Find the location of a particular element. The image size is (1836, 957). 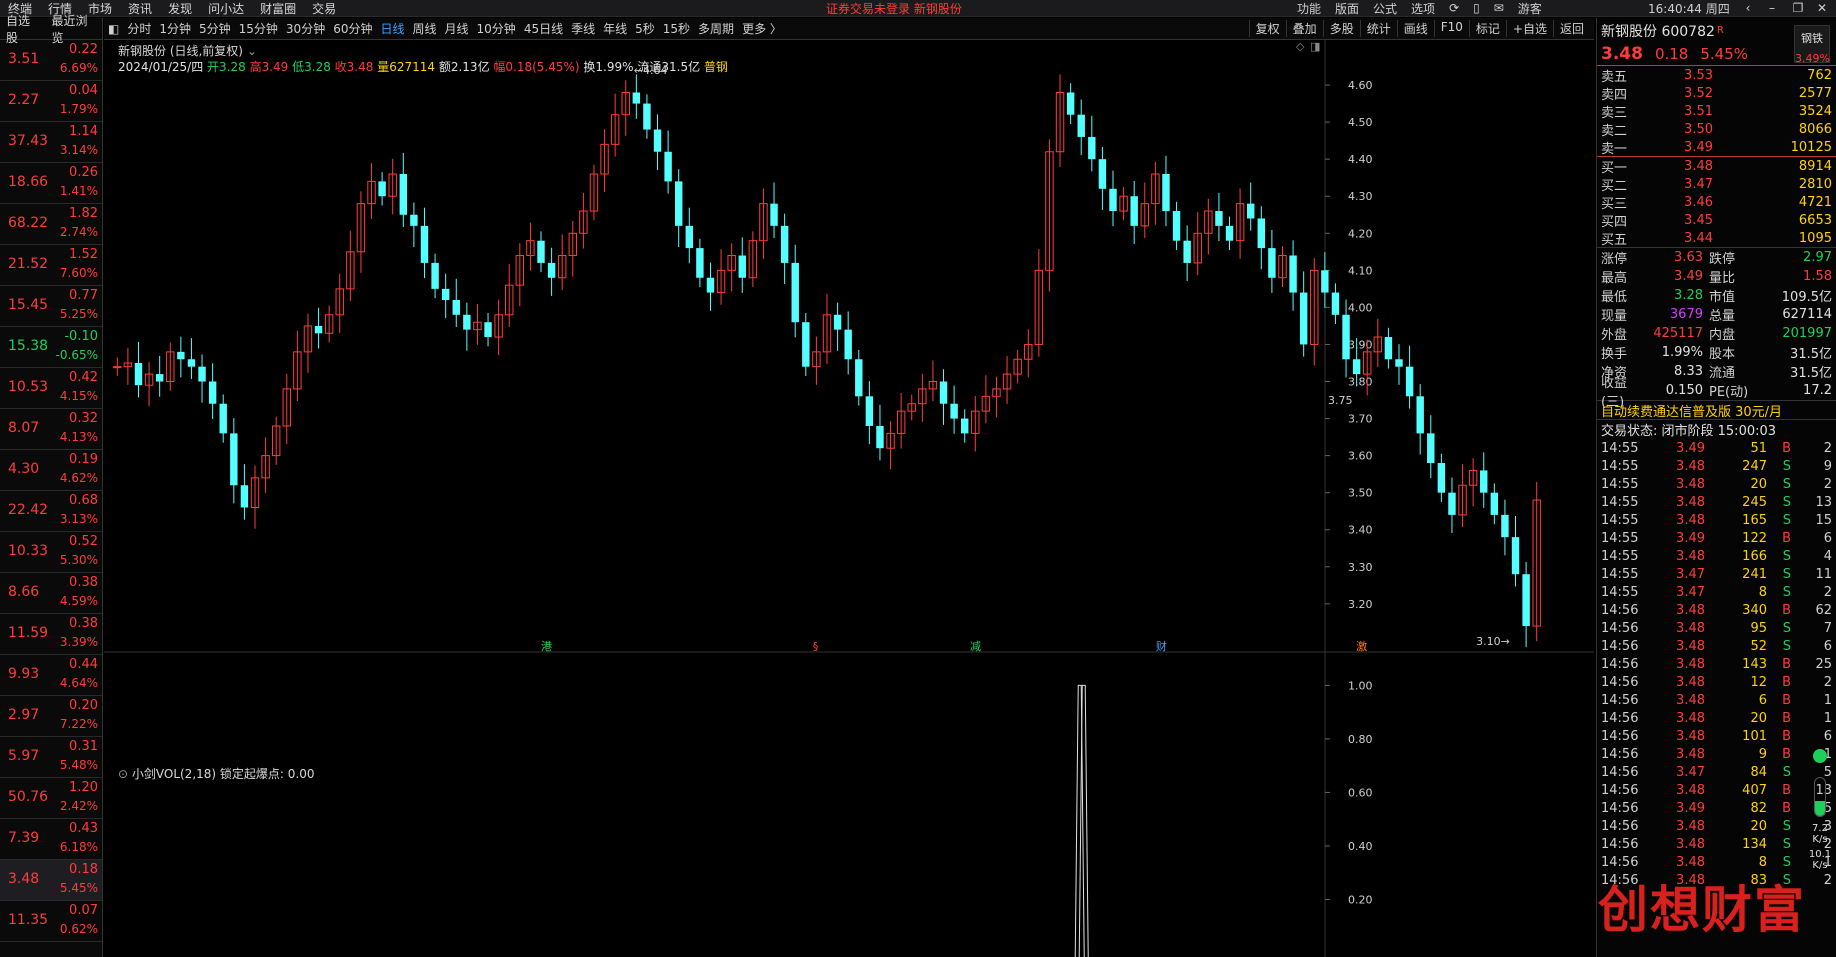

chart-tool-button: 标记 is located at coordinates (1487, 28).